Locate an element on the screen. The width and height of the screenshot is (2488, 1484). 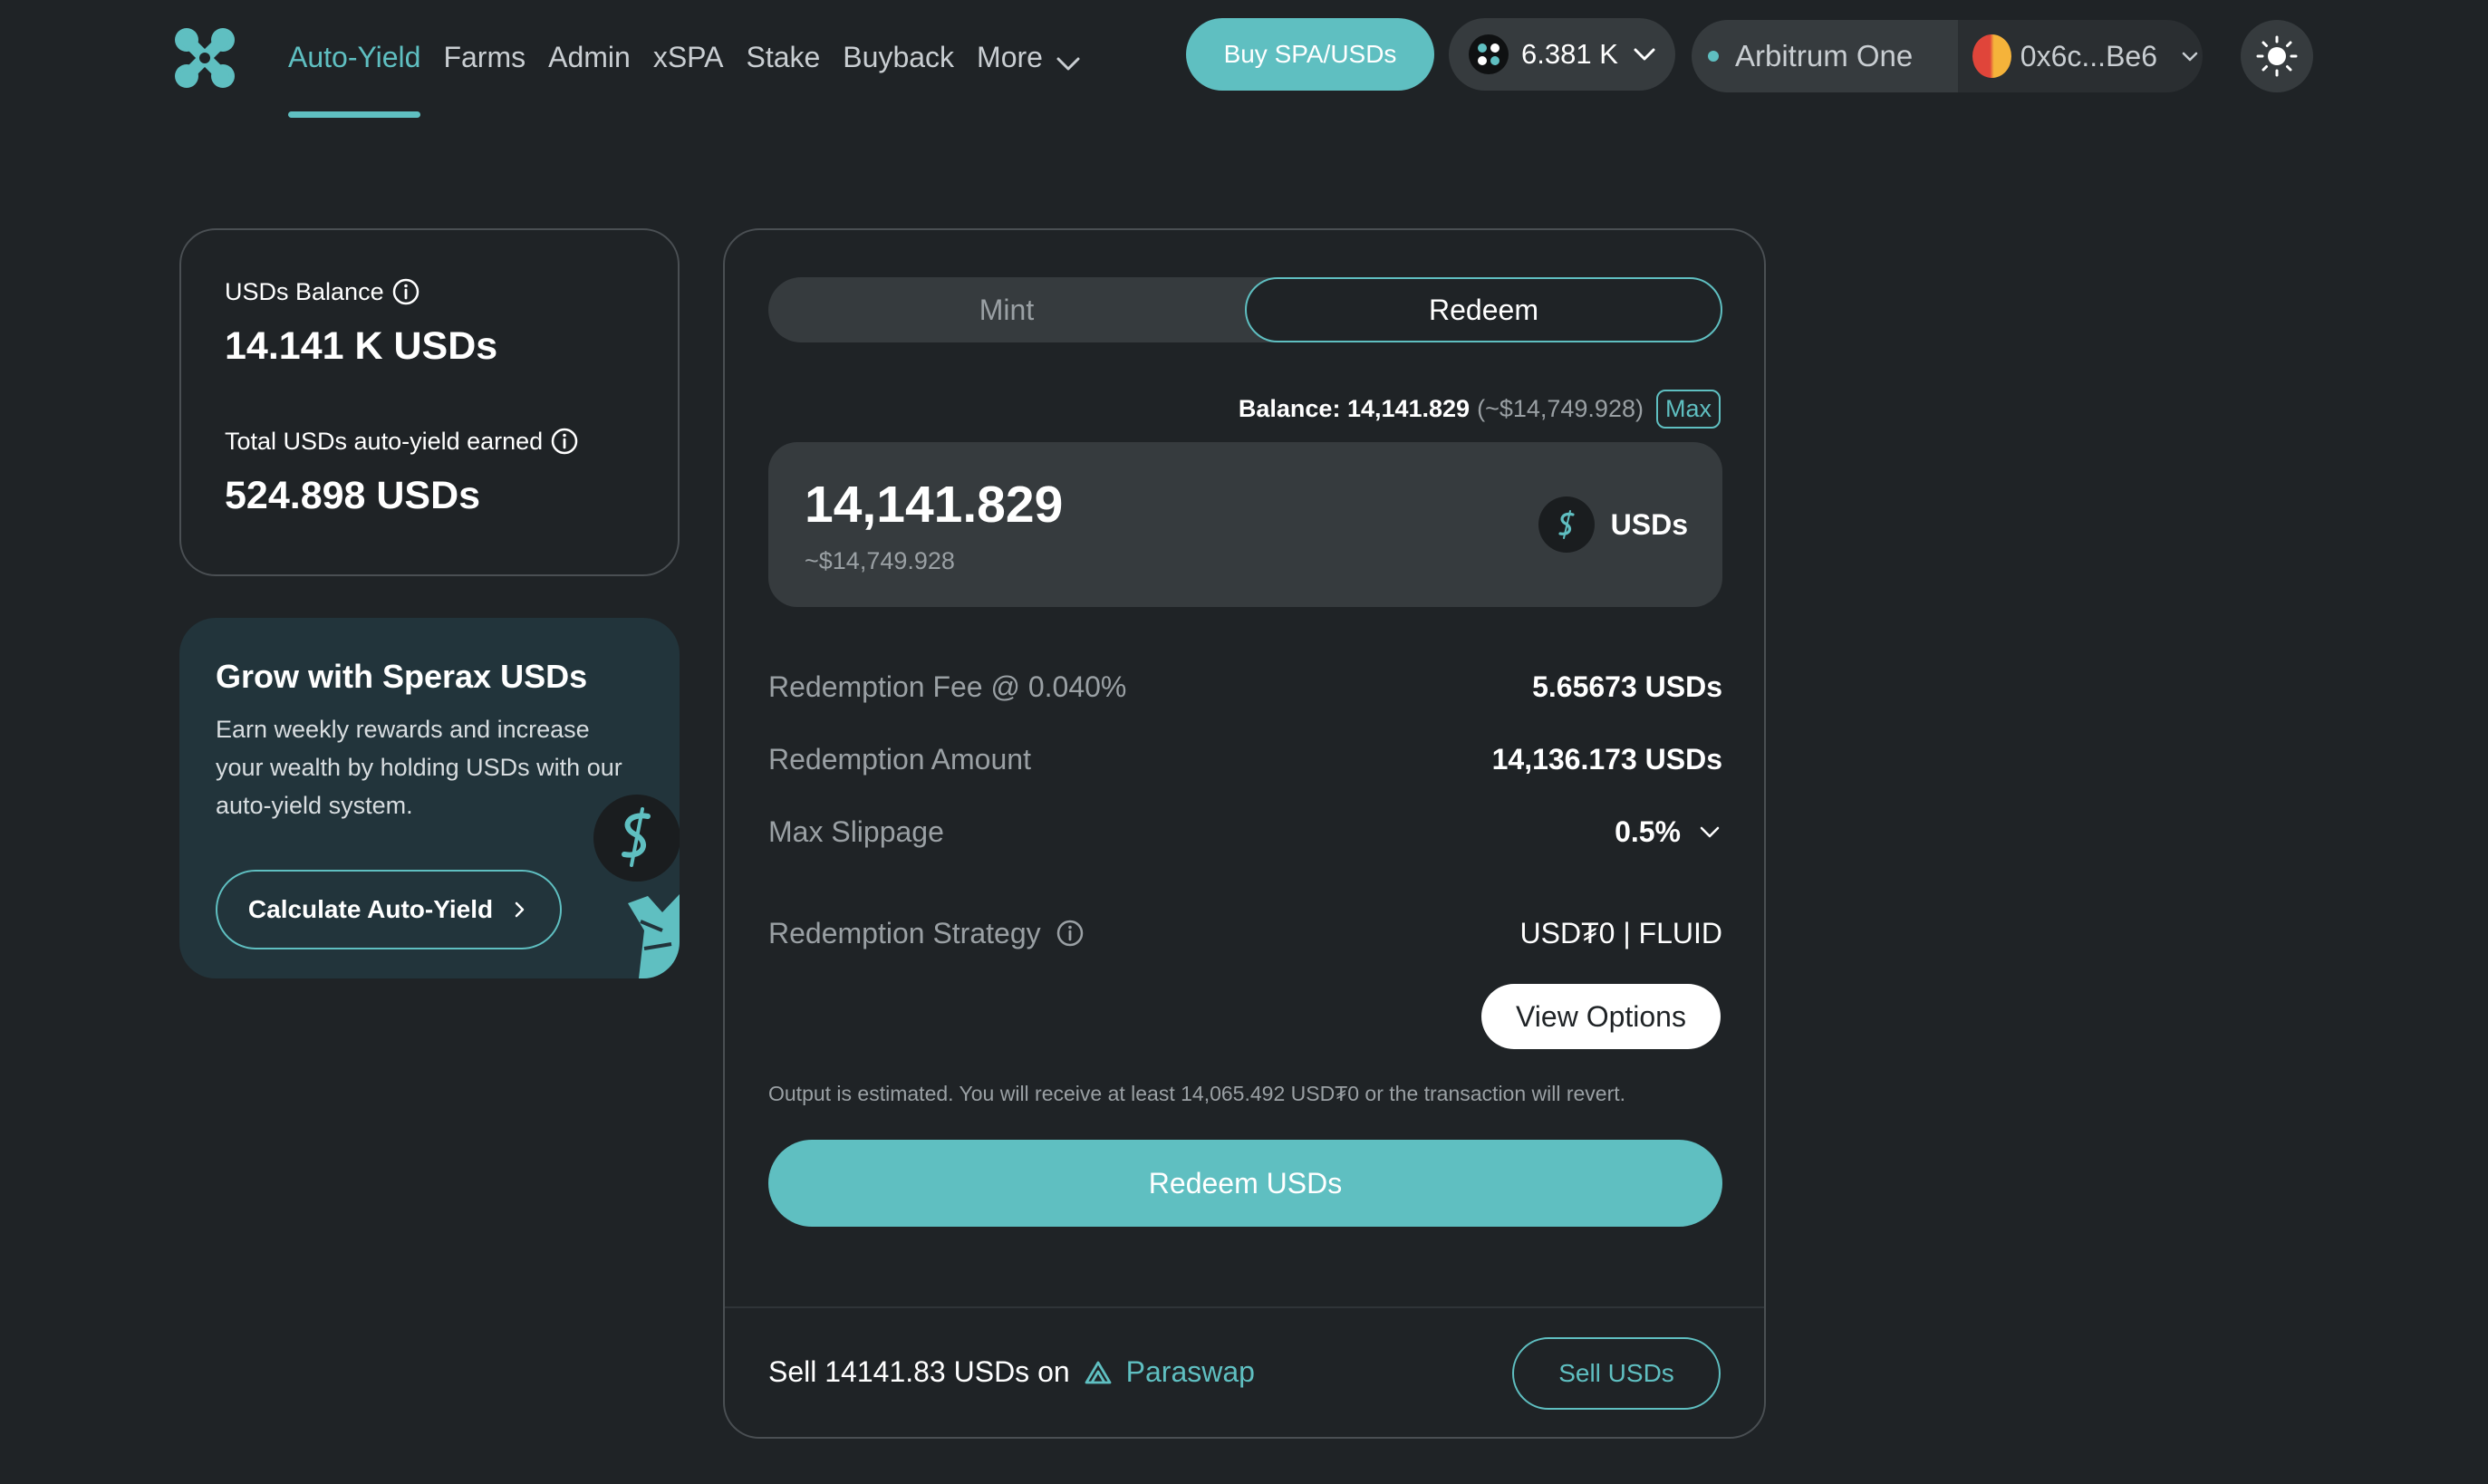
spa-balance-dropdown: 6.381 K is located at coordinates (1562, 54).